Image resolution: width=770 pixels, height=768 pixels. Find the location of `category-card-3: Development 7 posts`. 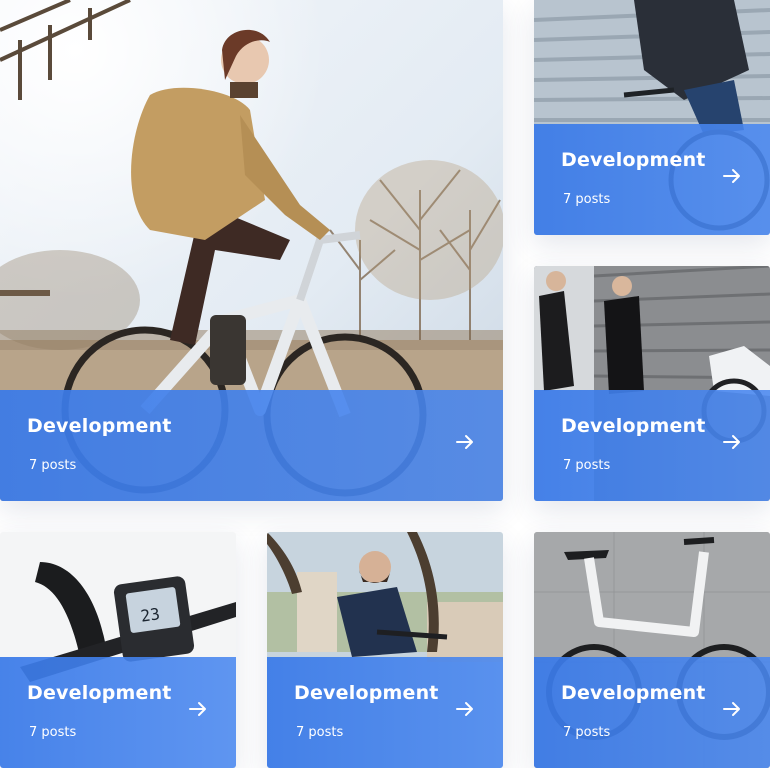

category-card-3: Development 7 posts is located at coordinates (652, 383).